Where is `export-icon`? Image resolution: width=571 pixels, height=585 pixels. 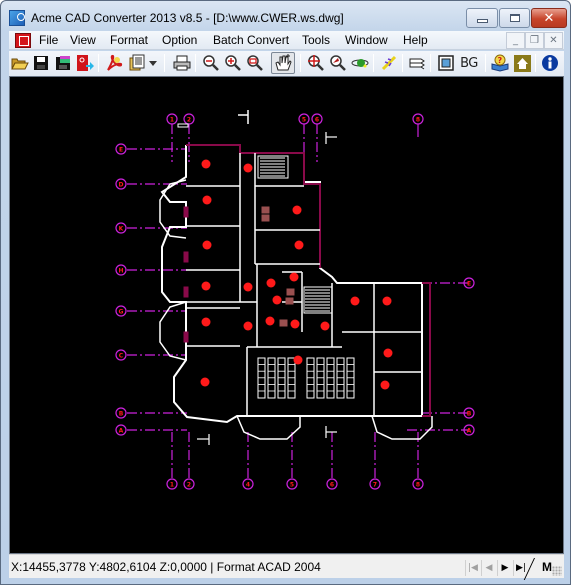 export-icon is located at coordinates (85, 63).